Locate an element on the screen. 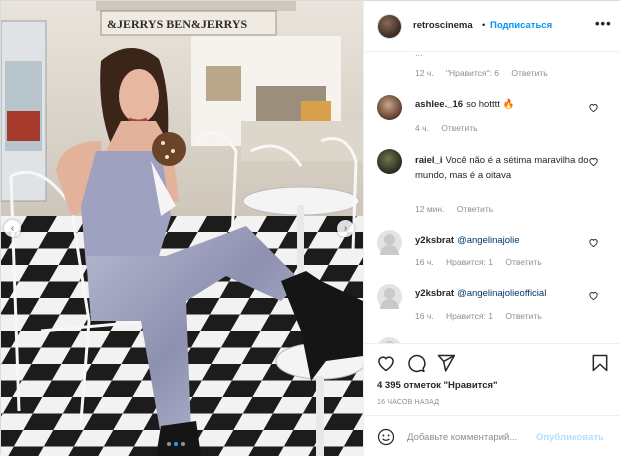 The width and height of the screenshot is (620, 456). comment-body: so hotttt 🔥 is located at coordinates (490, 104).